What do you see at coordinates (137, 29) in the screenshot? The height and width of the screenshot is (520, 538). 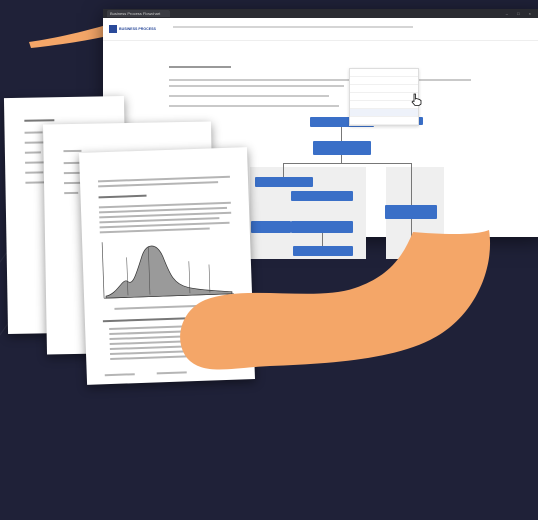 I see `logo-text: BUSINESS PROCESS` at bounding box center [137, 29].